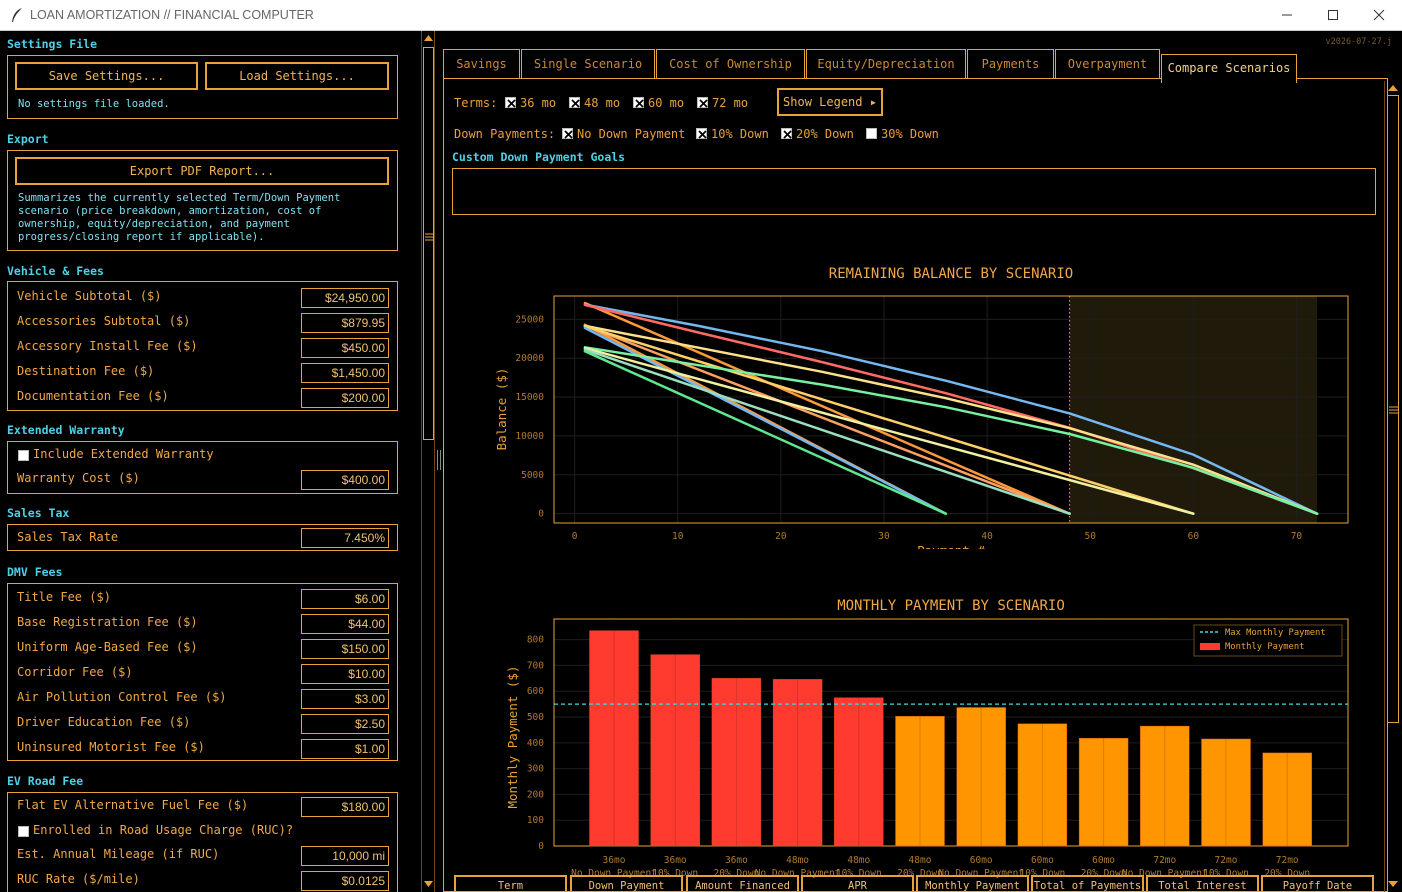 The image size is (1402, 892). I want to click on payment-chart-title: MONTHLY PAYMENT BY SCENARIO, so click(951, 606).